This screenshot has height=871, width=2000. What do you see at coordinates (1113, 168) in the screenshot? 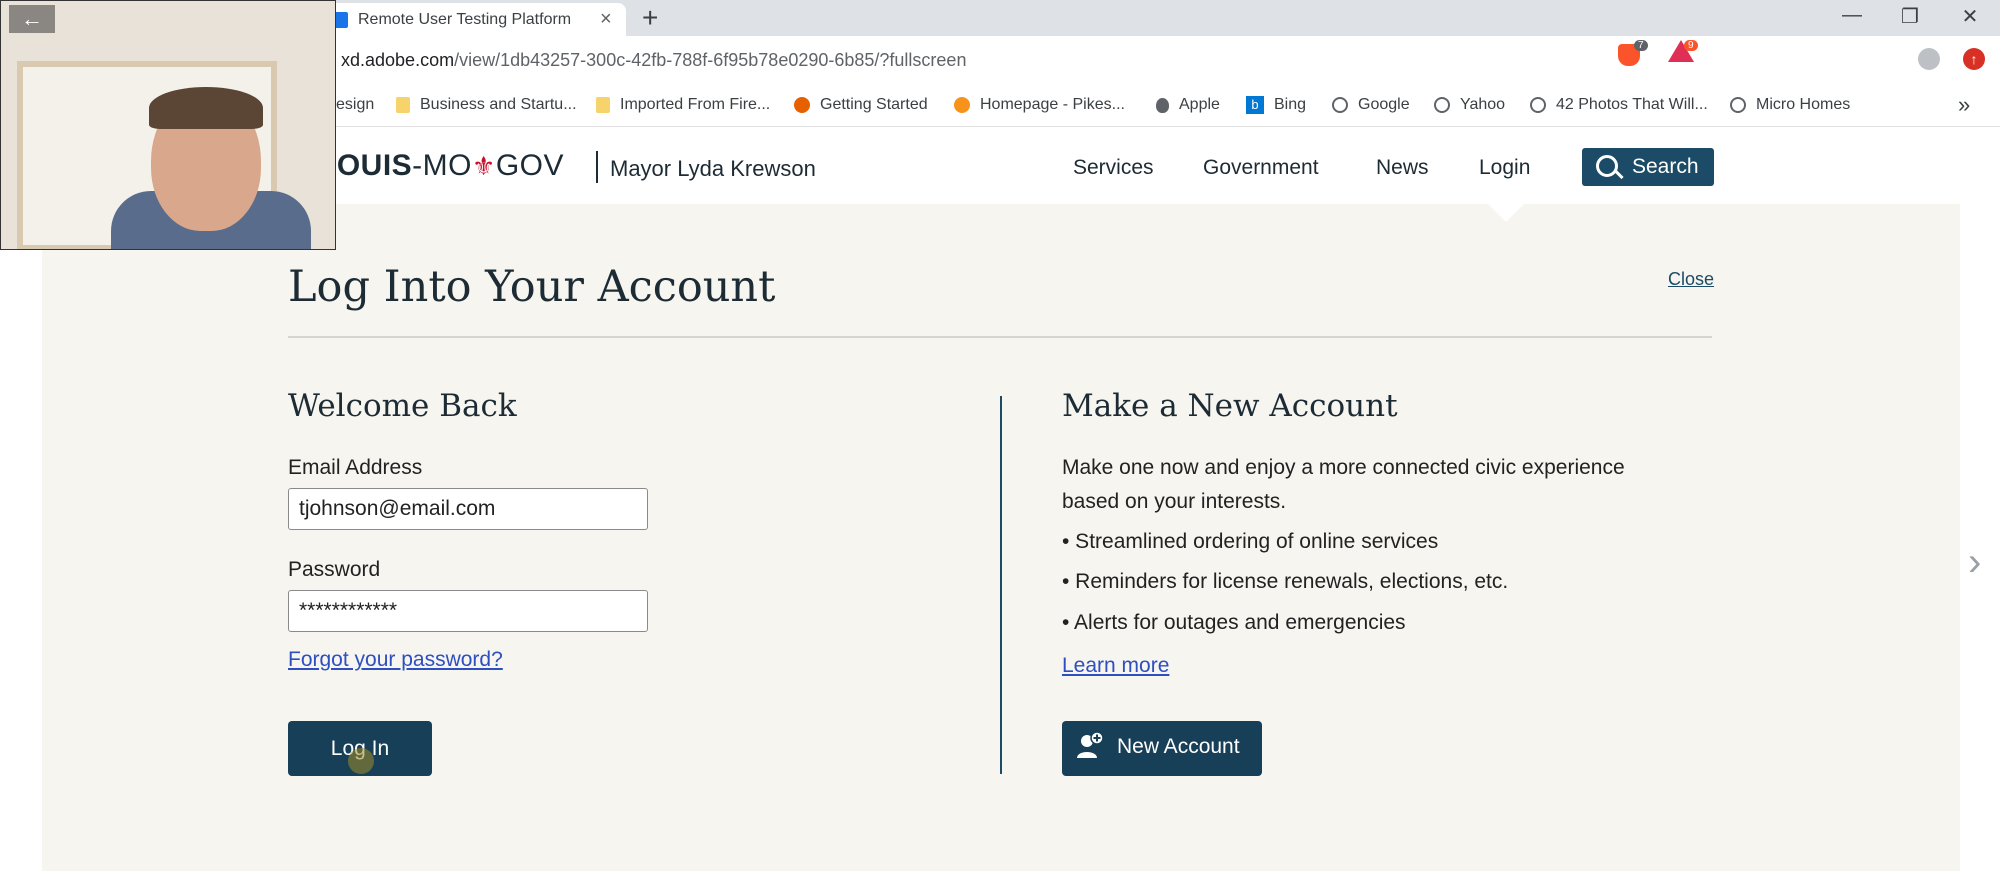
I see `nav-services: Services` at bounding box center [1113, 168].